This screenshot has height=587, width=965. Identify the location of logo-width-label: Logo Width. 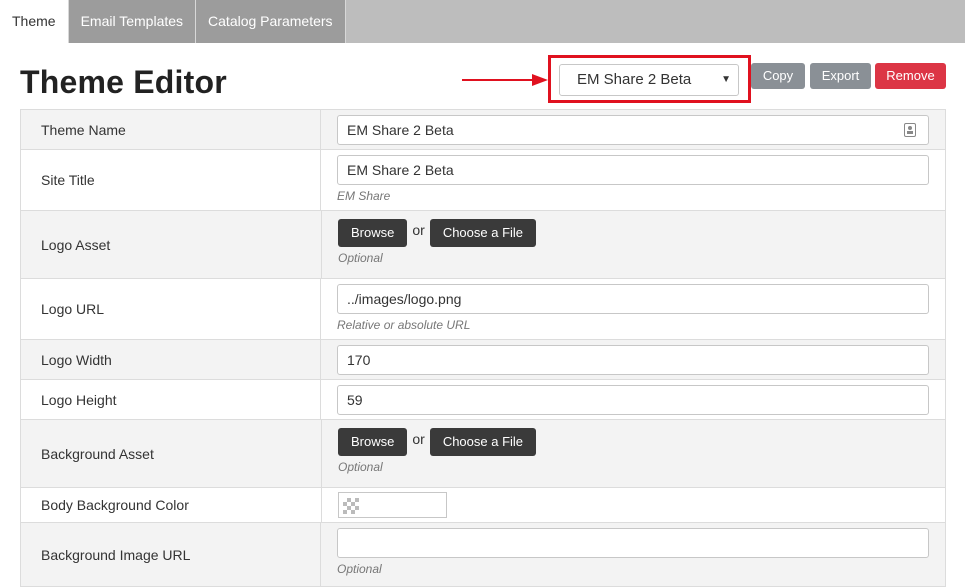
(171, 359).